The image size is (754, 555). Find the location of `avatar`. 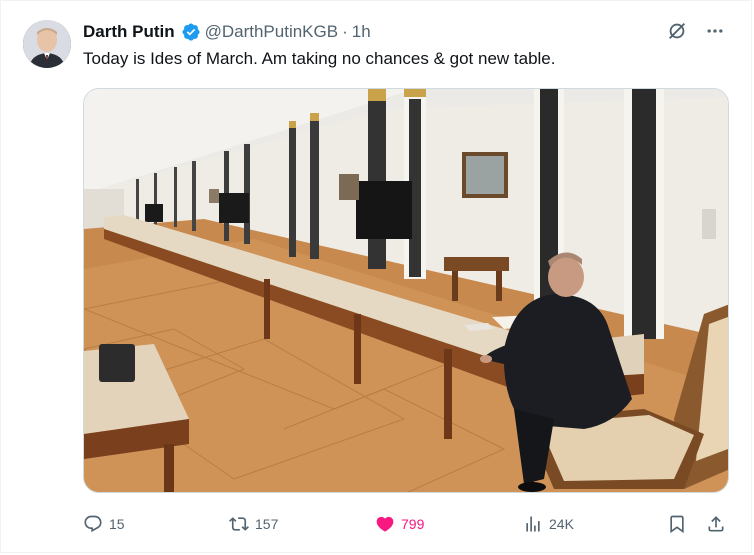

avatar is located at coordinates (47, 44).